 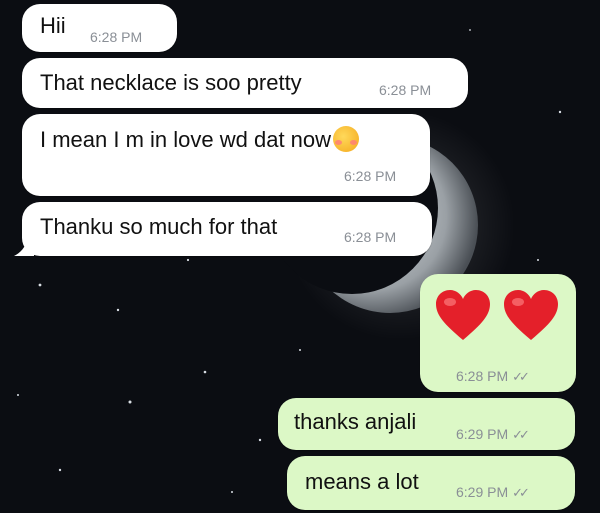 I want to click on message-text: Hii, so click(x=53, y=25).